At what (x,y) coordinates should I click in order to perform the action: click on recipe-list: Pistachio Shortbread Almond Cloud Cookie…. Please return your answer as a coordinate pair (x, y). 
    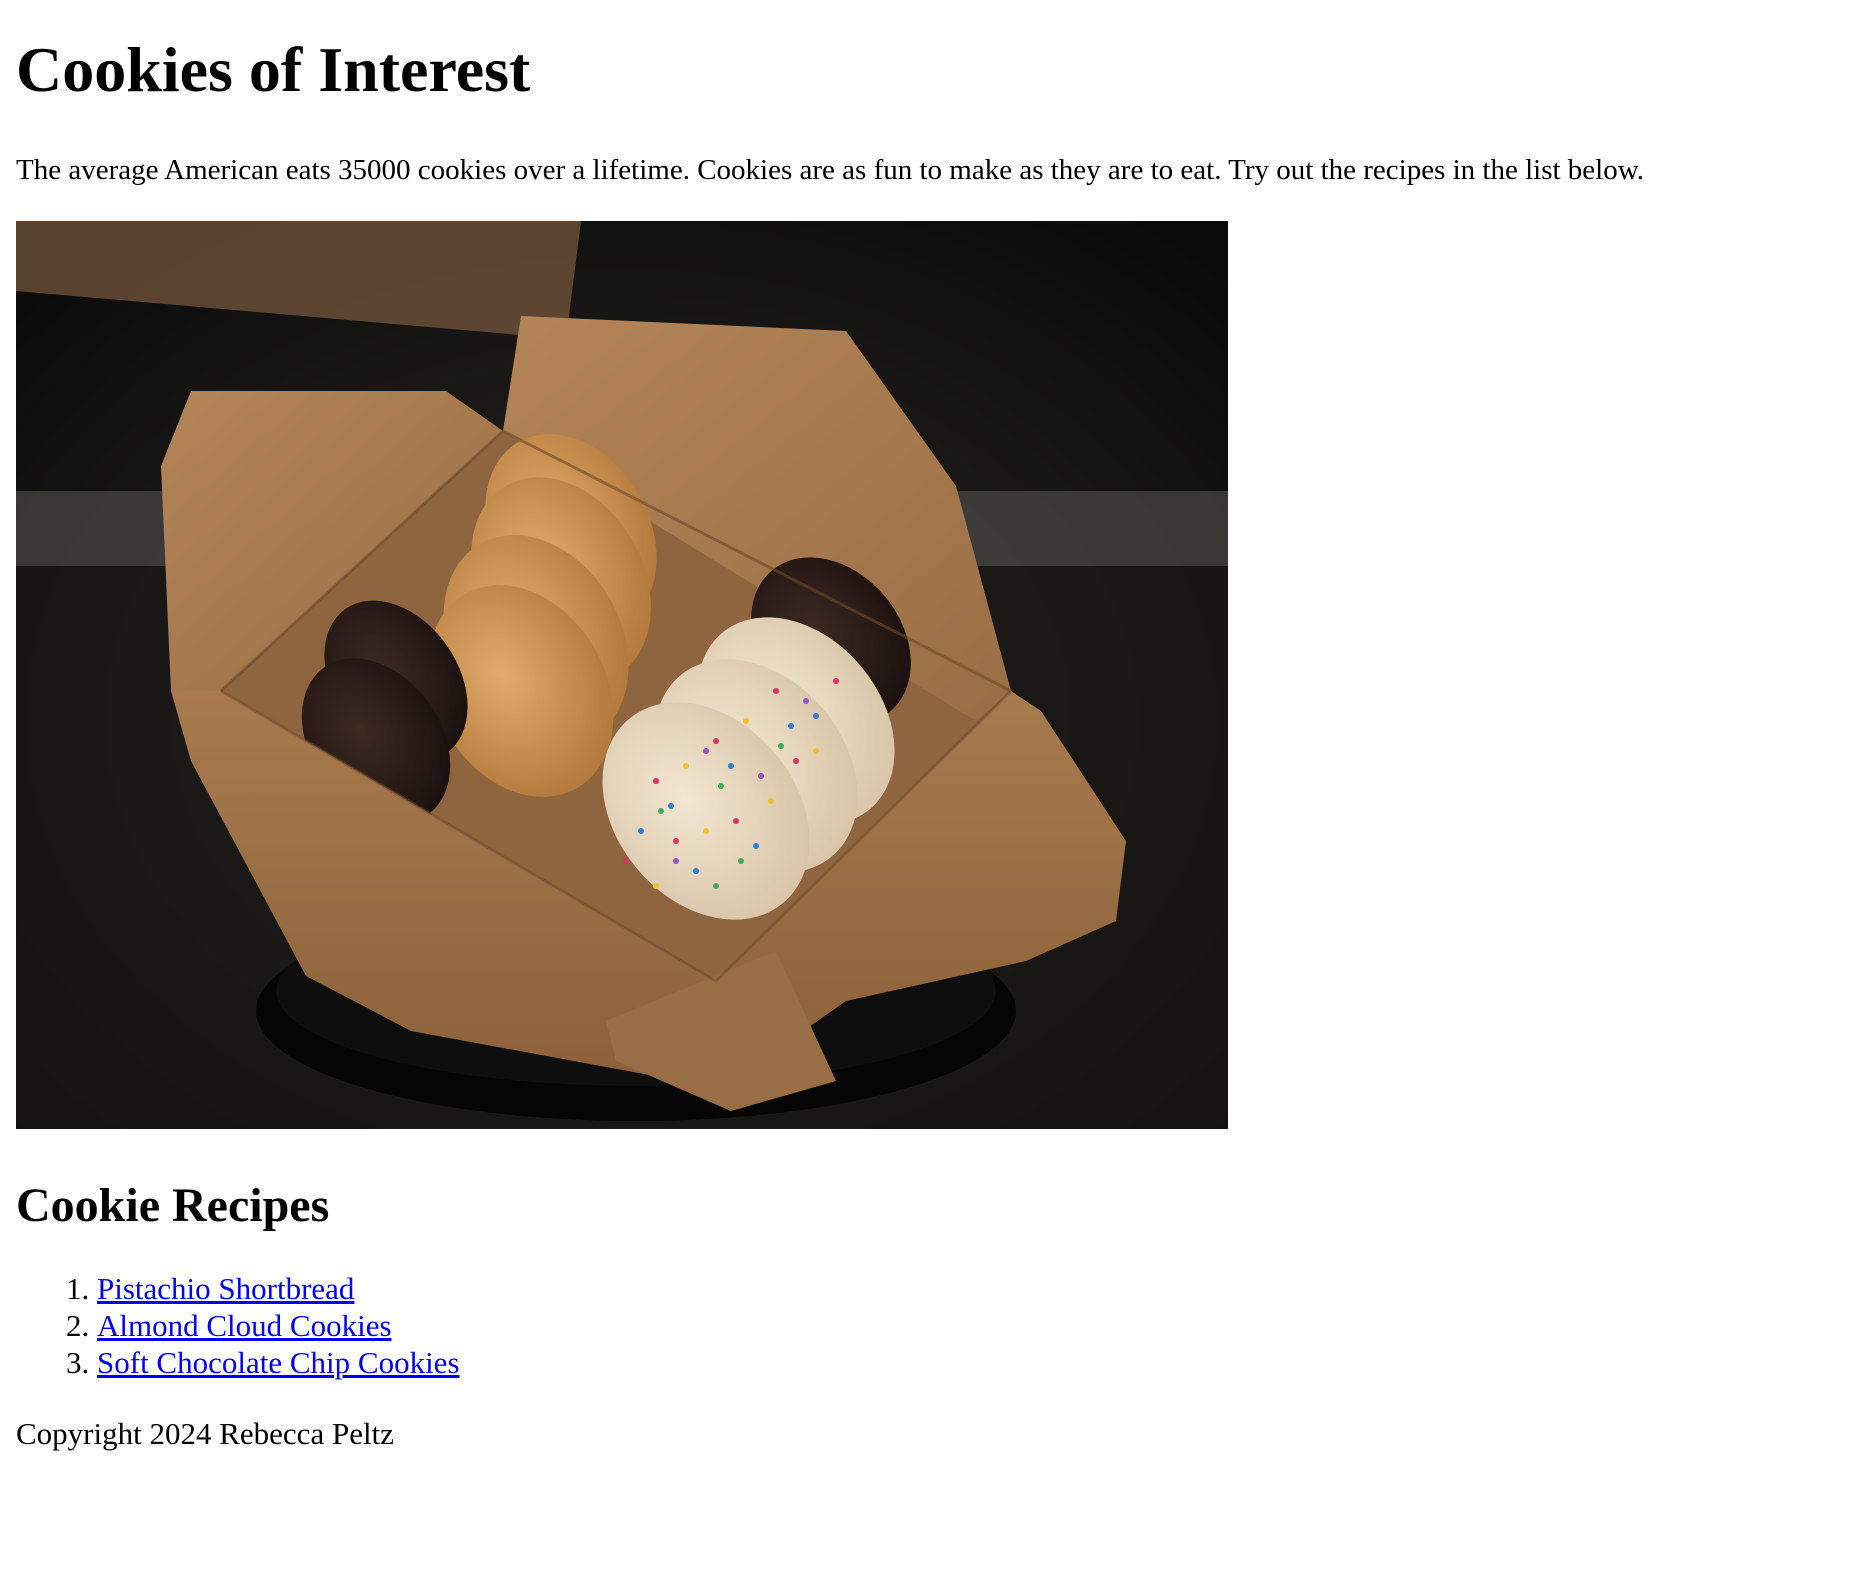
    Looking at the image, I should click on (238, 1325).